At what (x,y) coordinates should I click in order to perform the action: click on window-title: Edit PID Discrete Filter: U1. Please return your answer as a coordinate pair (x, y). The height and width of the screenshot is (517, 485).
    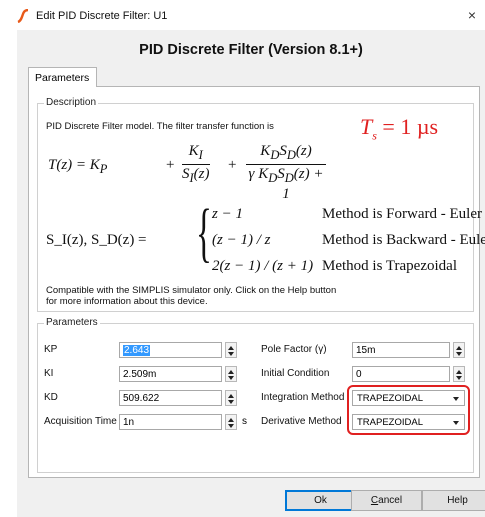
    Looking at the image, I should click on (102, 16).